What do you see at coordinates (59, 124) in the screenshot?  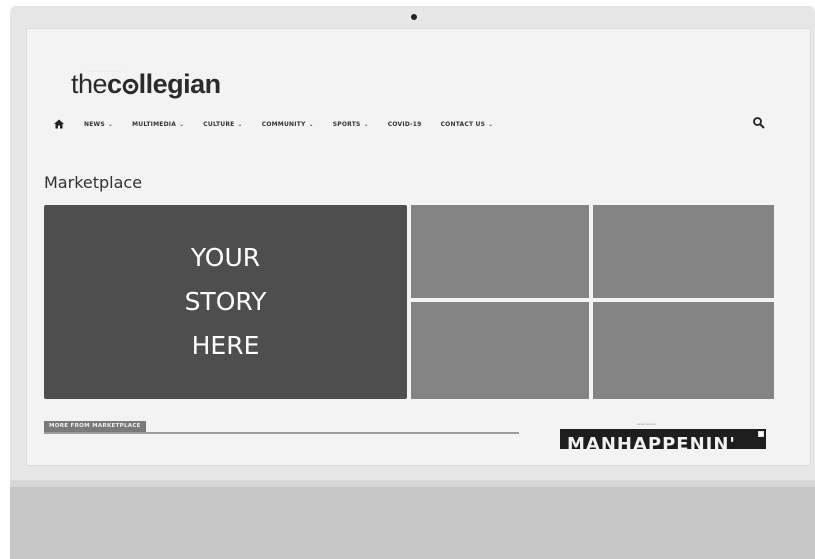 I see `home-icon` at bounding box center [59, 124].